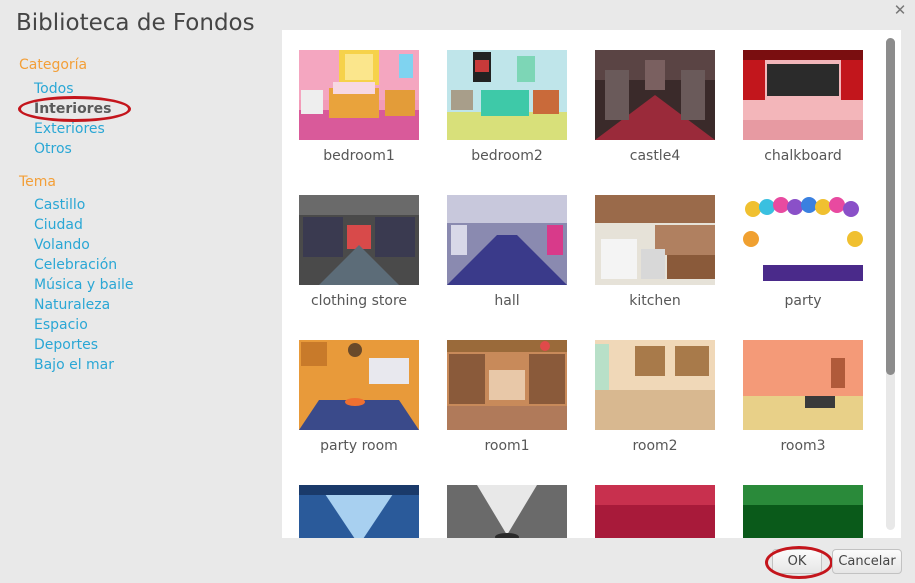 This screenshot has width=915, height=583. I want to click on backdrop-label: hall, so click(507, 301).